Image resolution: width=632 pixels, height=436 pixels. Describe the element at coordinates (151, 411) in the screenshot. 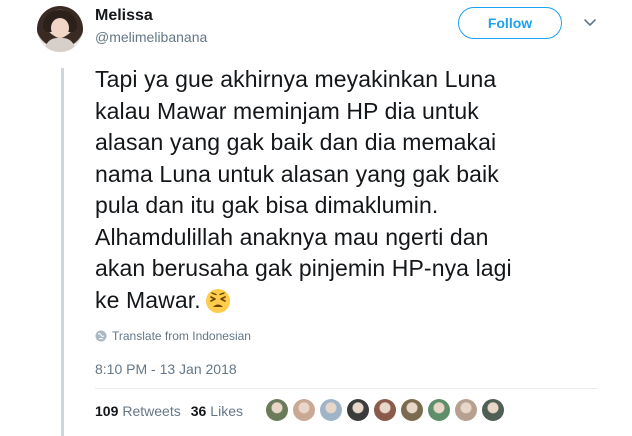

I see `retweets-label: Retweets` at that location.